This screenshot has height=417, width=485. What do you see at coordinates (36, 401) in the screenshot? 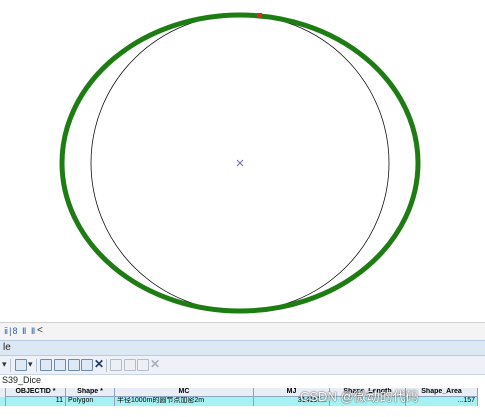
I see `cell-objectid: 11` at bounding box center [36, 401].